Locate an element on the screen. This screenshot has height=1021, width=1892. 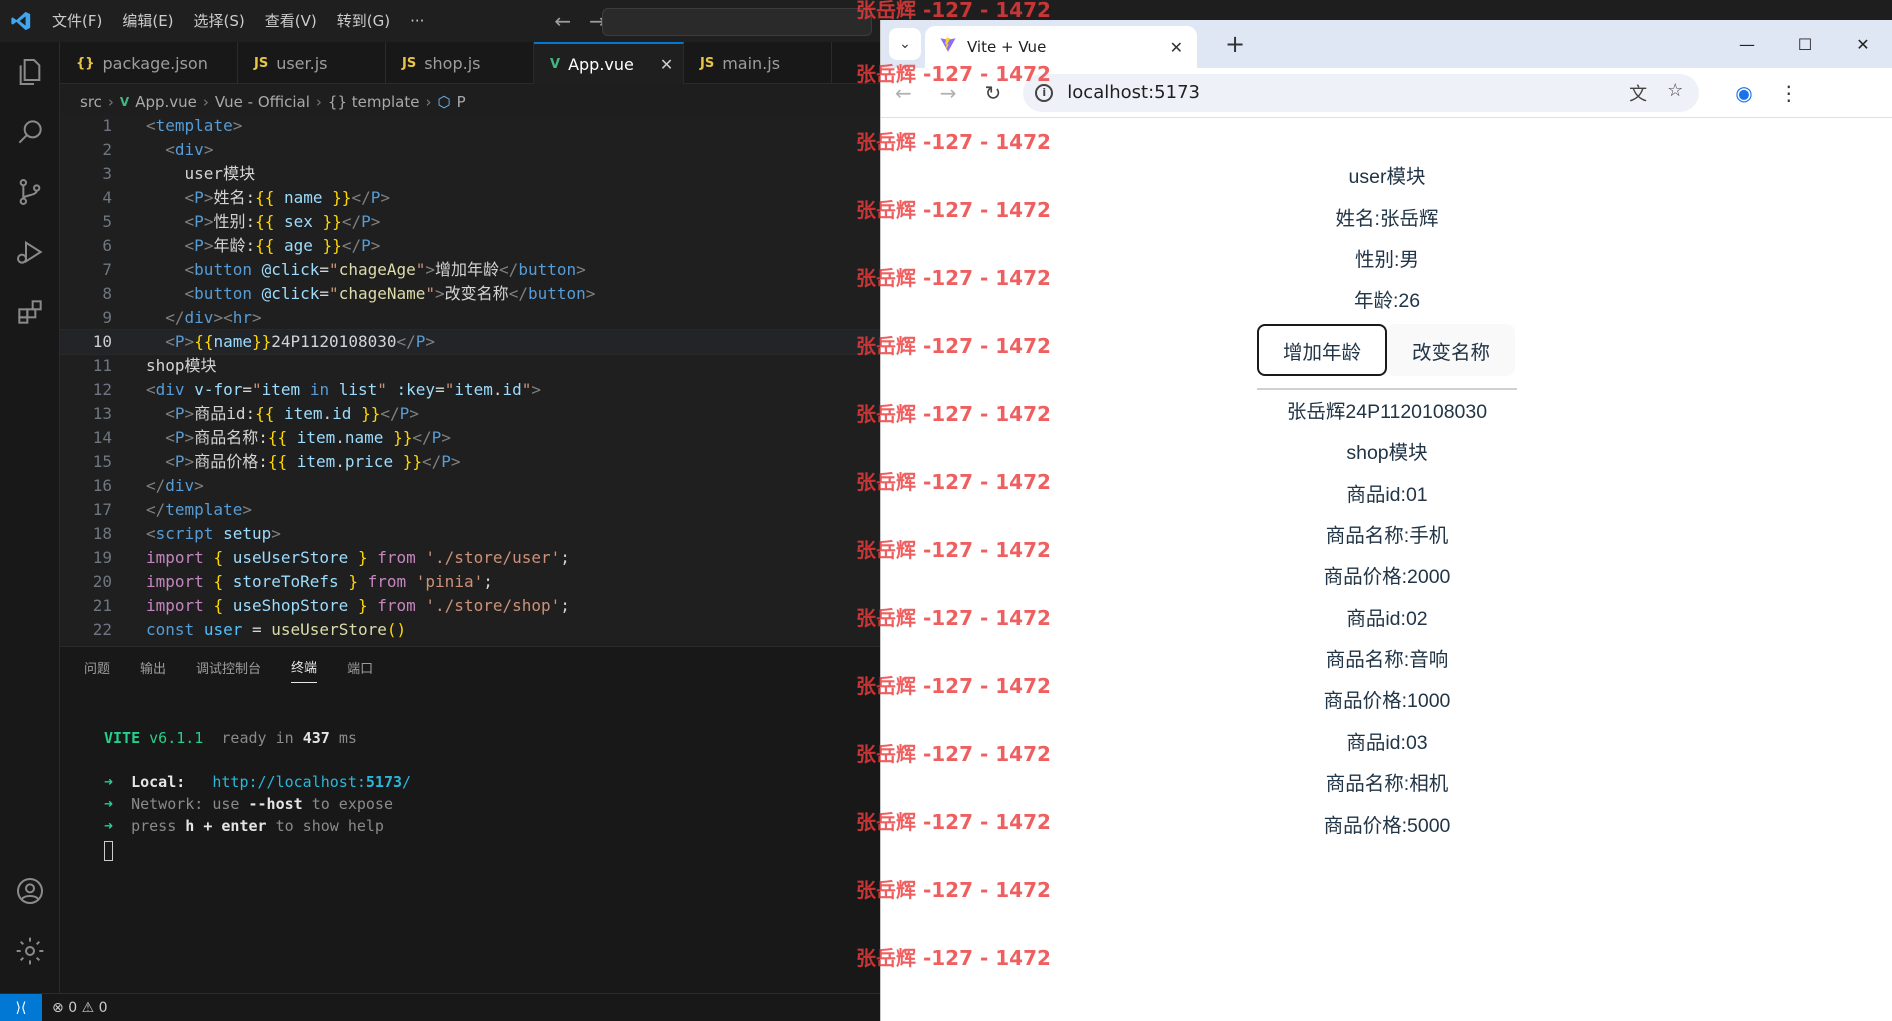
breadcrumb-p: P is located at coordinates (461, 102).